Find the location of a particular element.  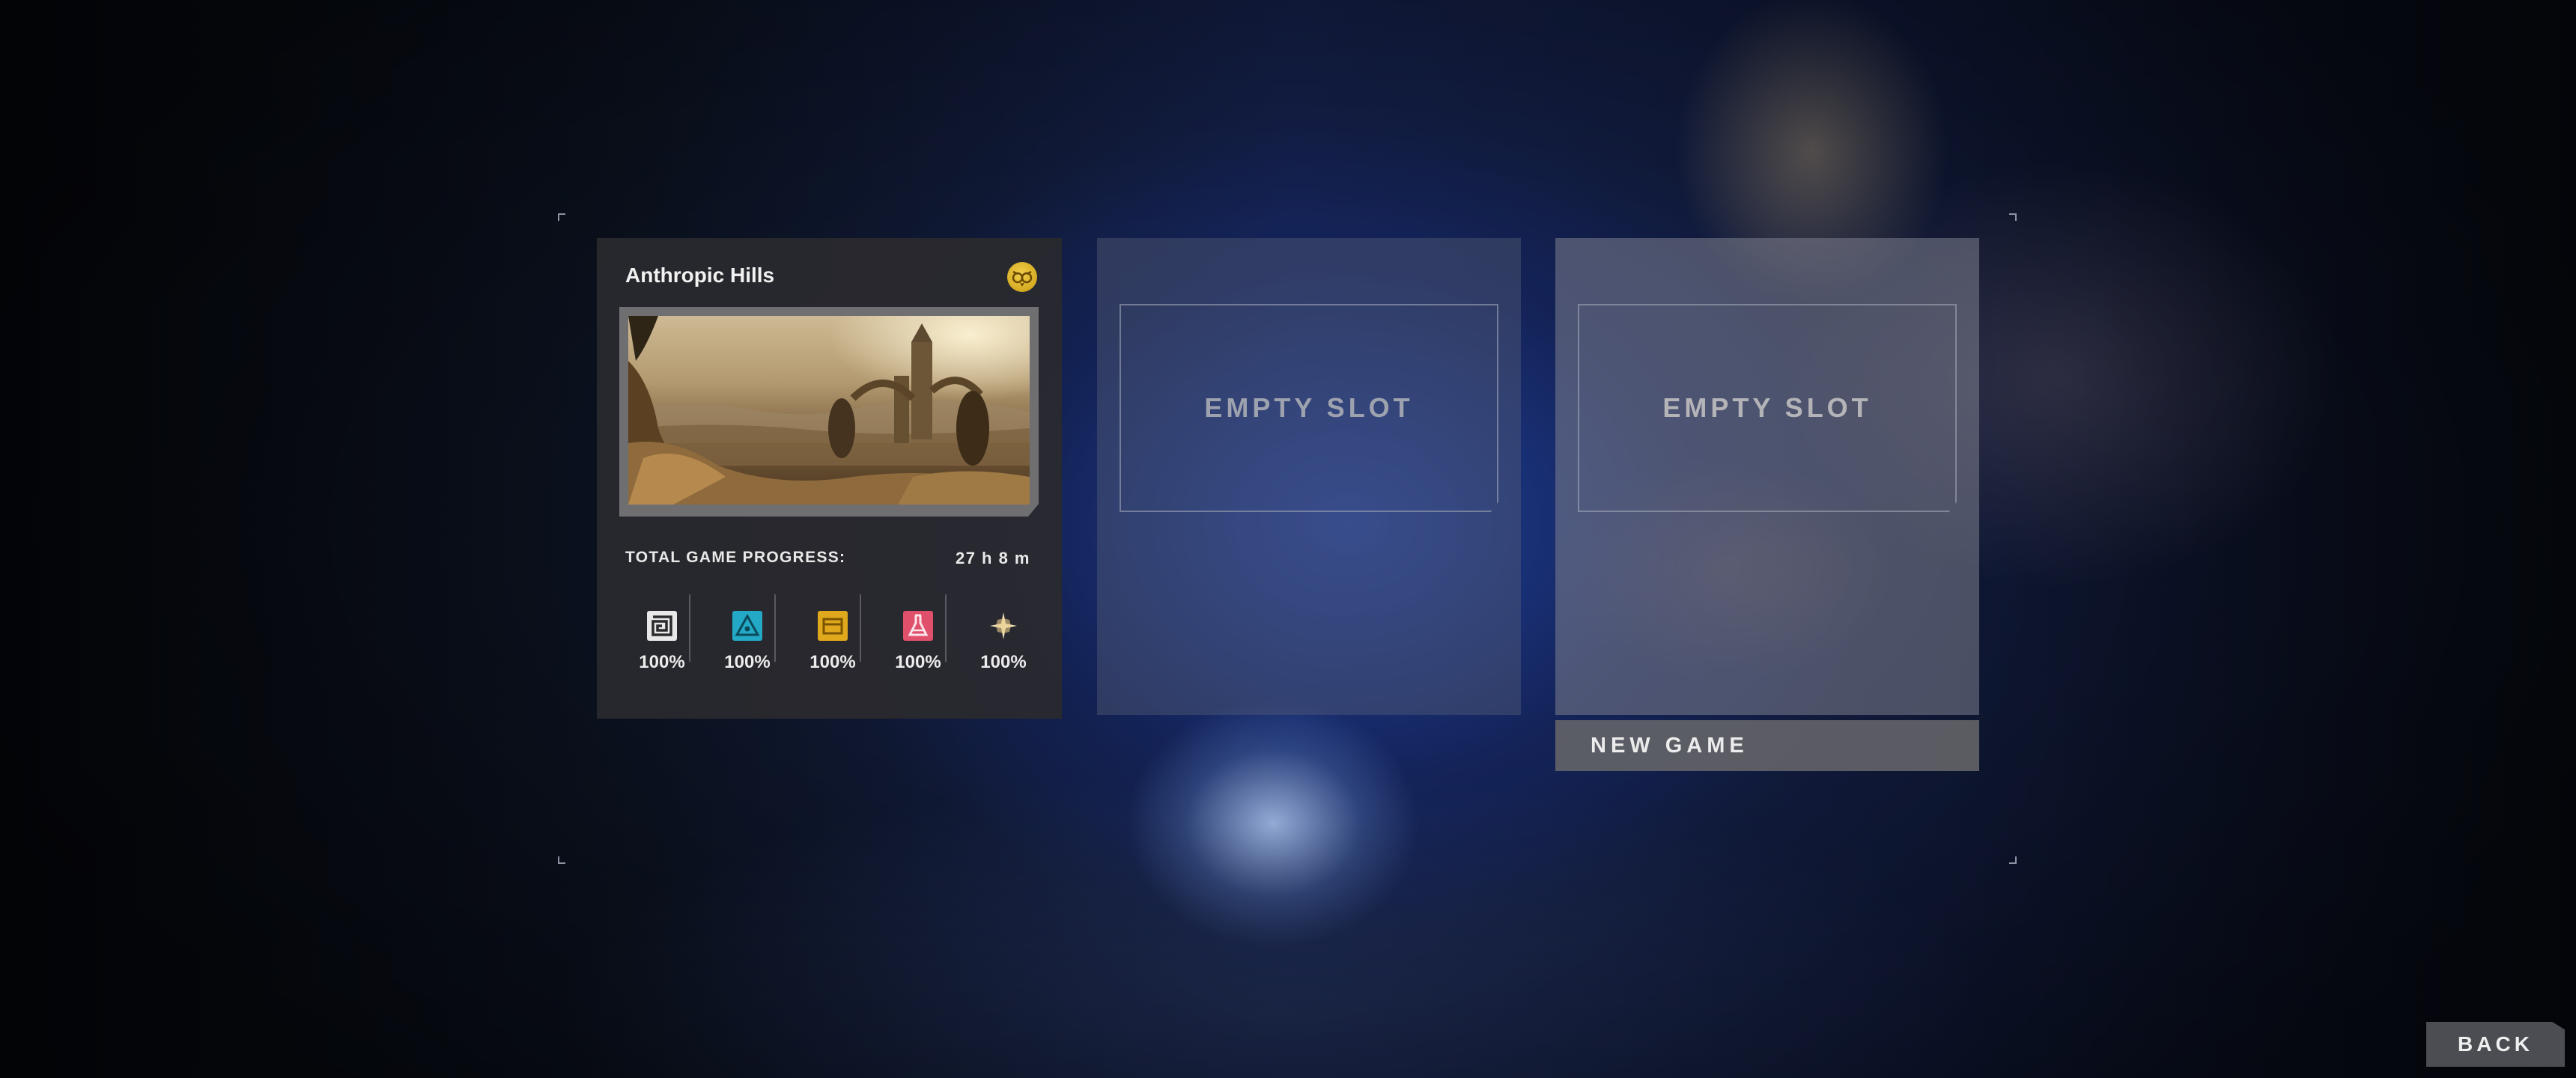

progress-label: TOTAL GAME PROGRESS: is located at coordinates (735, 557).